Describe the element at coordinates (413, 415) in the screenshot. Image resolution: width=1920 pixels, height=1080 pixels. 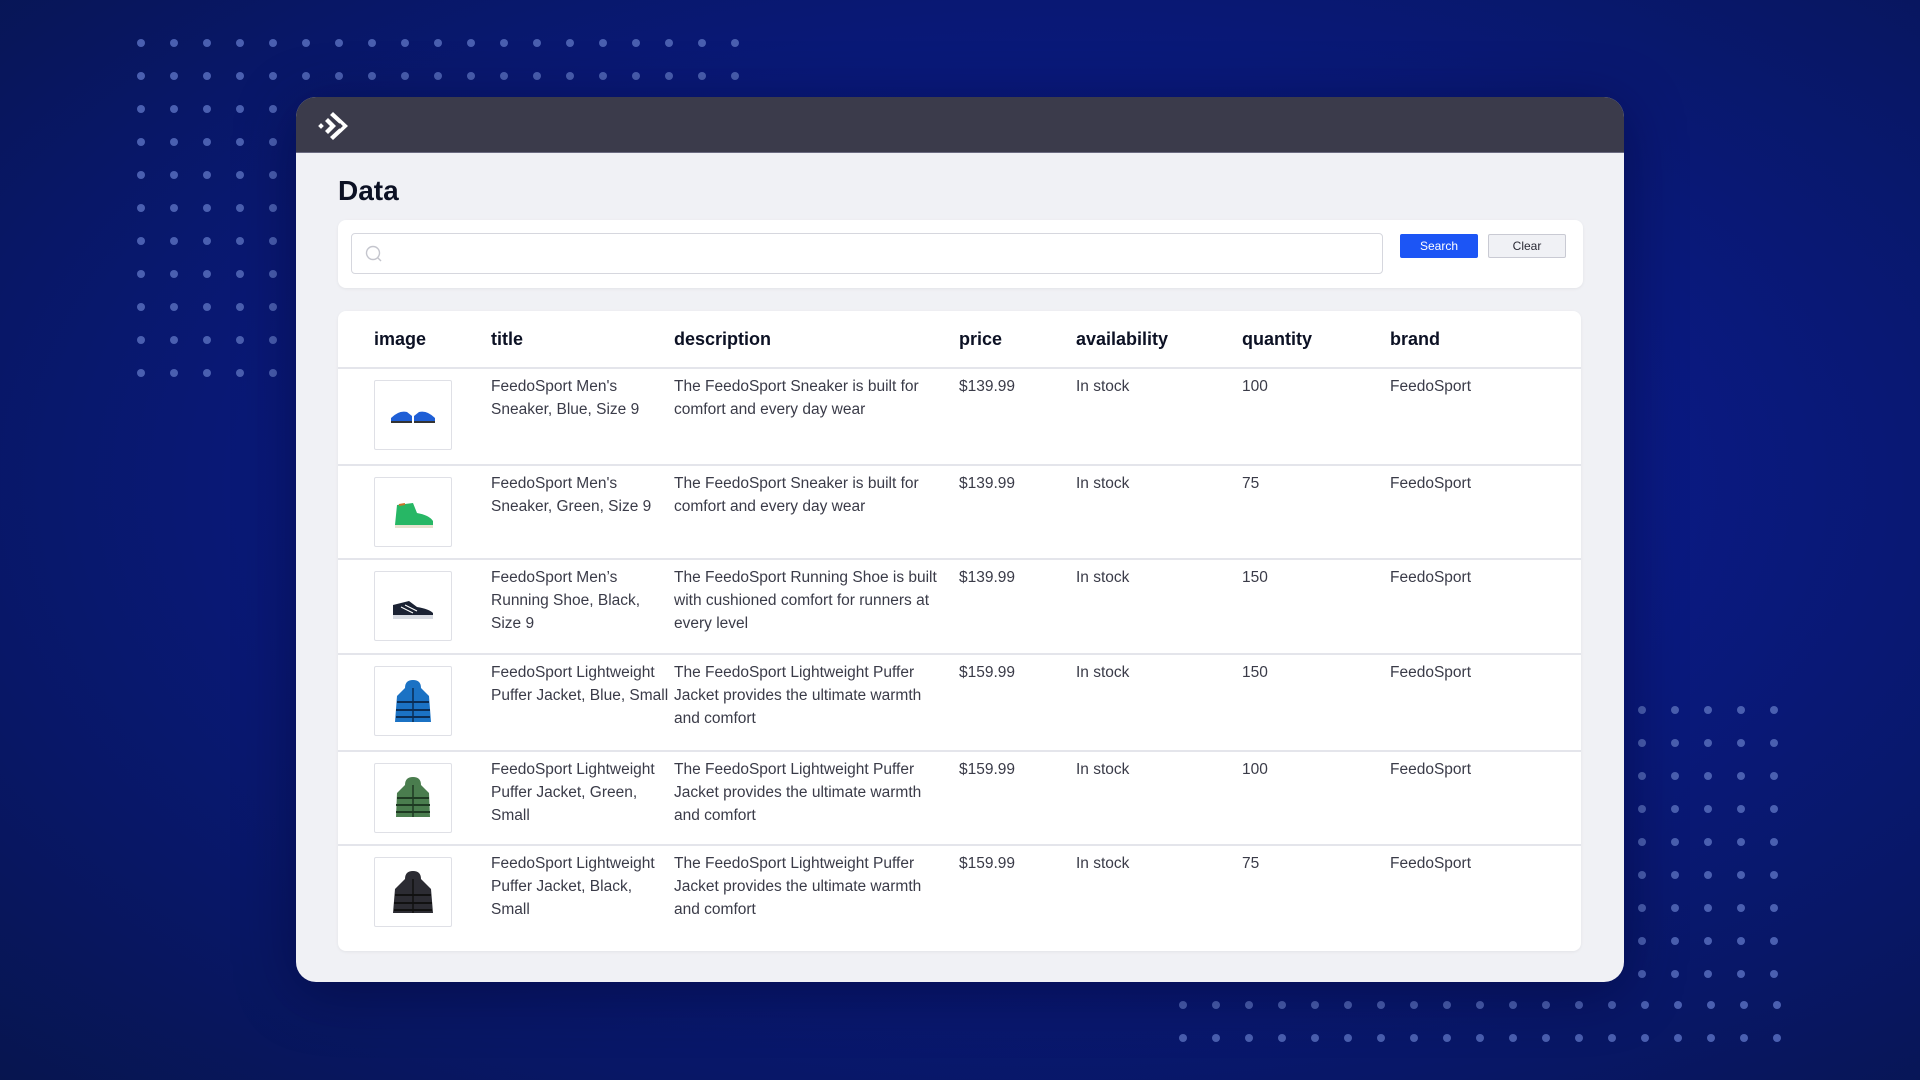
I see `product-image-blue-sneaker` at that location.